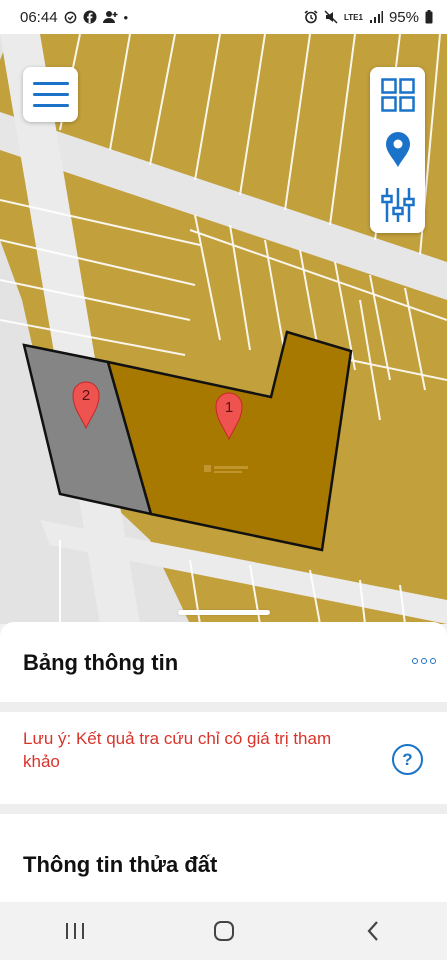 The width and height of the screenshot is (447, 960). Describe the element at coordinates (376, 16) in the screenshot. I see `signal-icon` at that location.